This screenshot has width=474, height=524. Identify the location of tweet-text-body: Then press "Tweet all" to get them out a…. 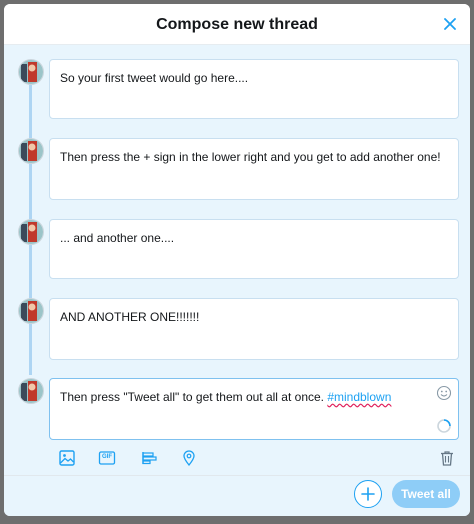
(194, 397).